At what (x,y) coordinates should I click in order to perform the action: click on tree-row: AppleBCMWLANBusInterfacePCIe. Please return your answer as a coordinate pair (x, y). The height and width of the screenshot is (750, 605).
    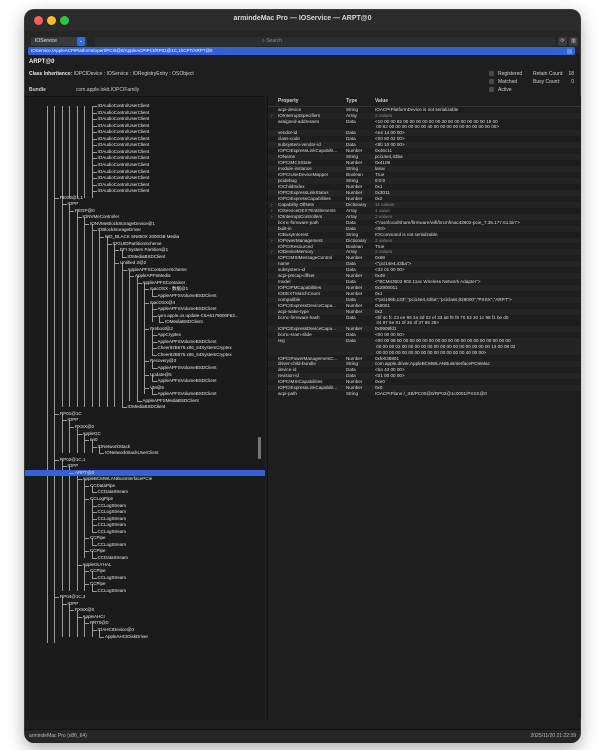
    Looking at the image, I should click on (145, 479).